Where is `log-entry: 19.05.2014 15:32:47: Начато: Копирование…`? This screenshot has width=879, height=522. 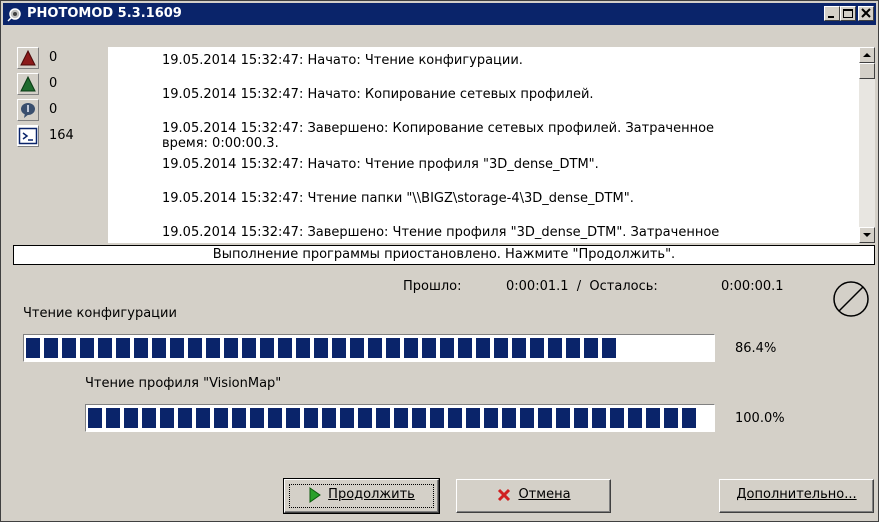 log-entry: 19.05.2014 15:32:47: Начато: Копирование… is located at coordinates (497, 94).